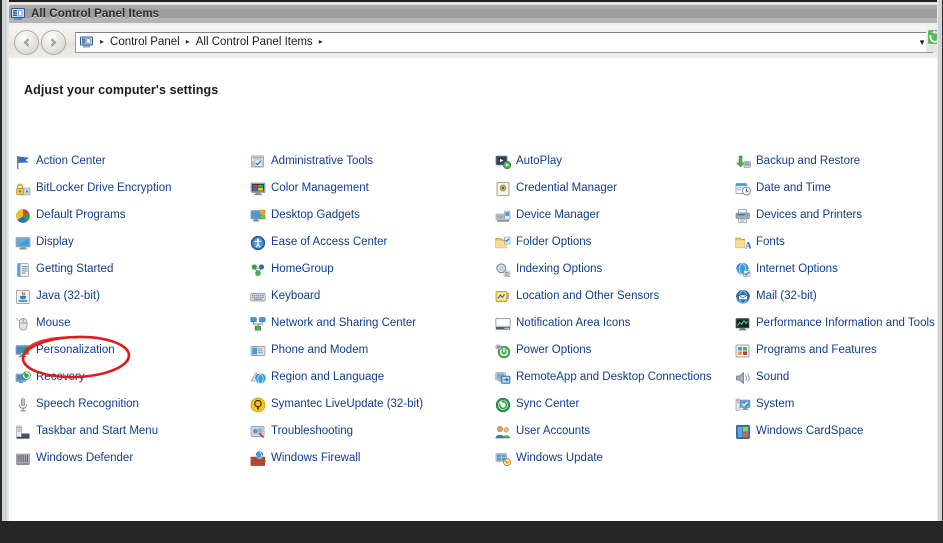 The image size is (943, 543). Describe the element at coordinates (372, 377) in the screenshot. I see `cp-item-region-and-language: Region and Language` at that location.